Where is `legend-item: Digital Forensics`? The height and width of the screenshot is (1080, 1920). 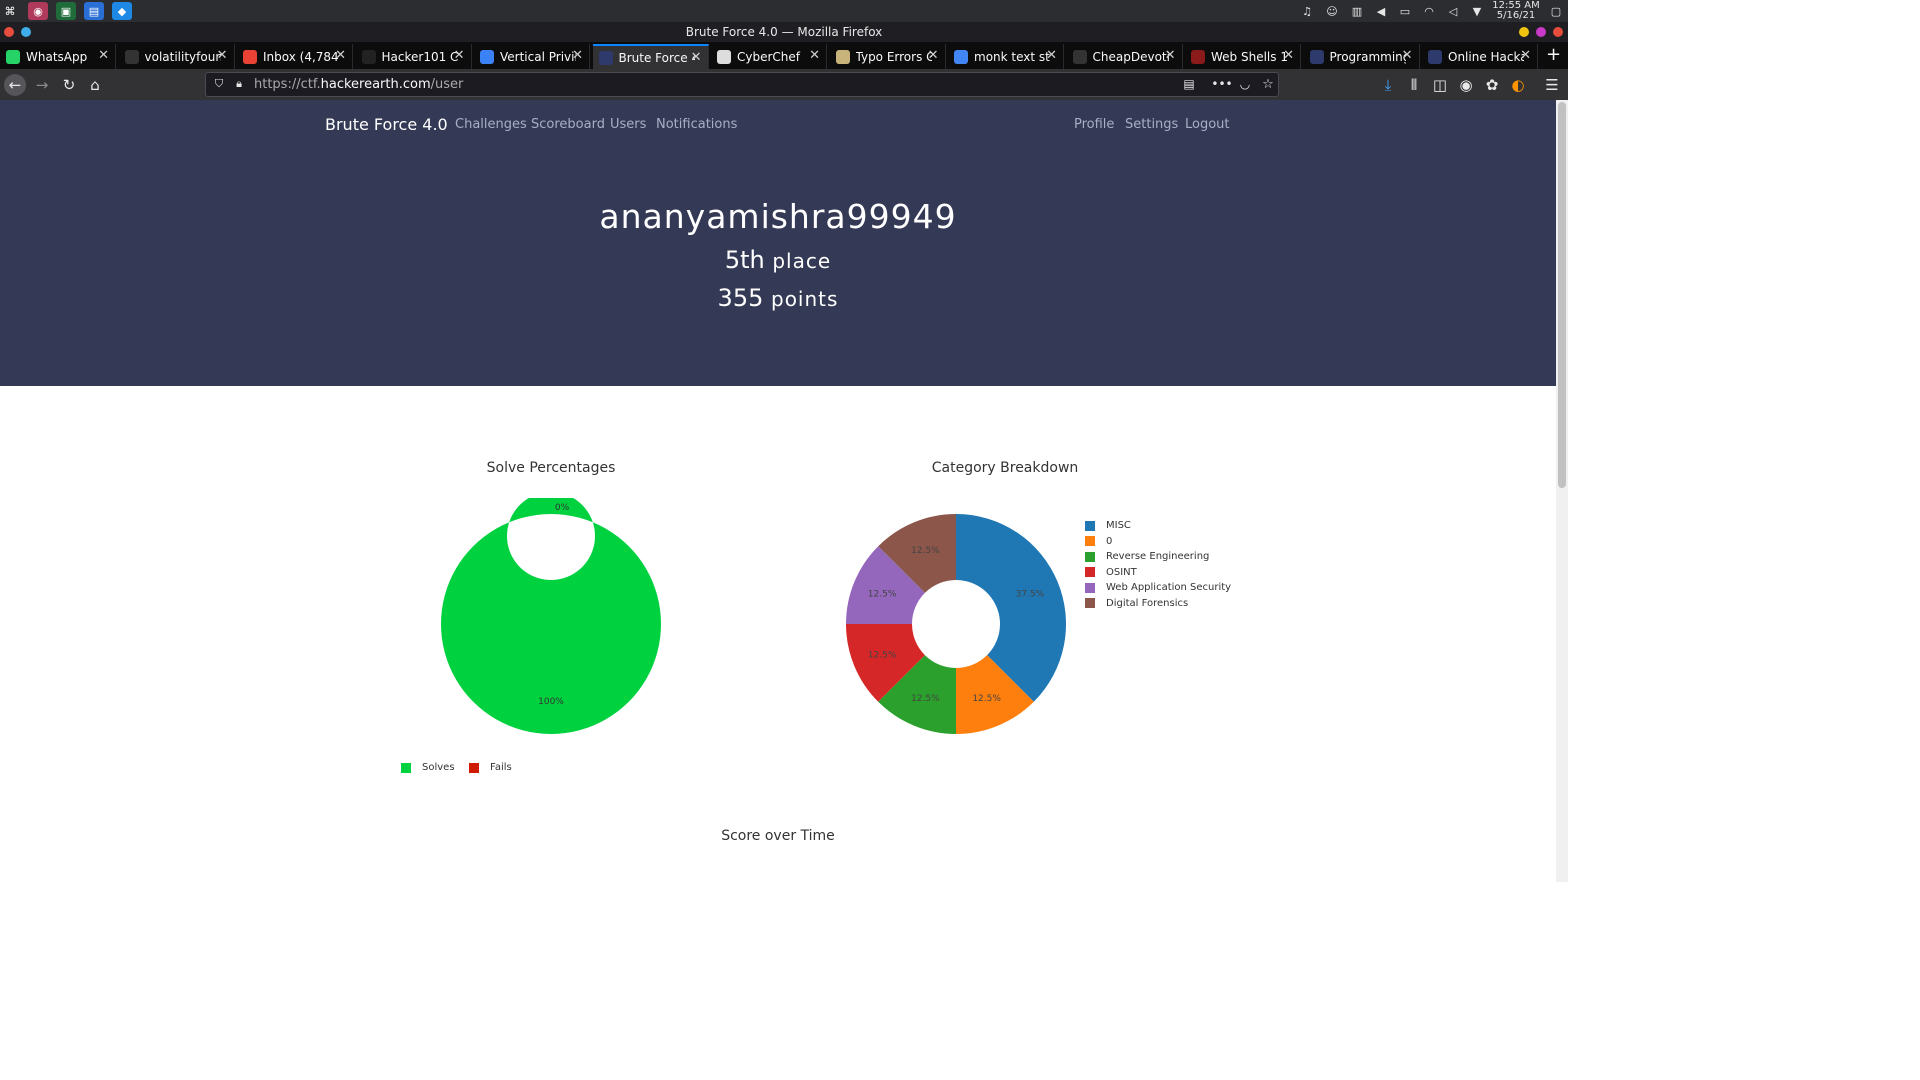 legend-item: Digital Forensics is located at coordinates (1136, 603).